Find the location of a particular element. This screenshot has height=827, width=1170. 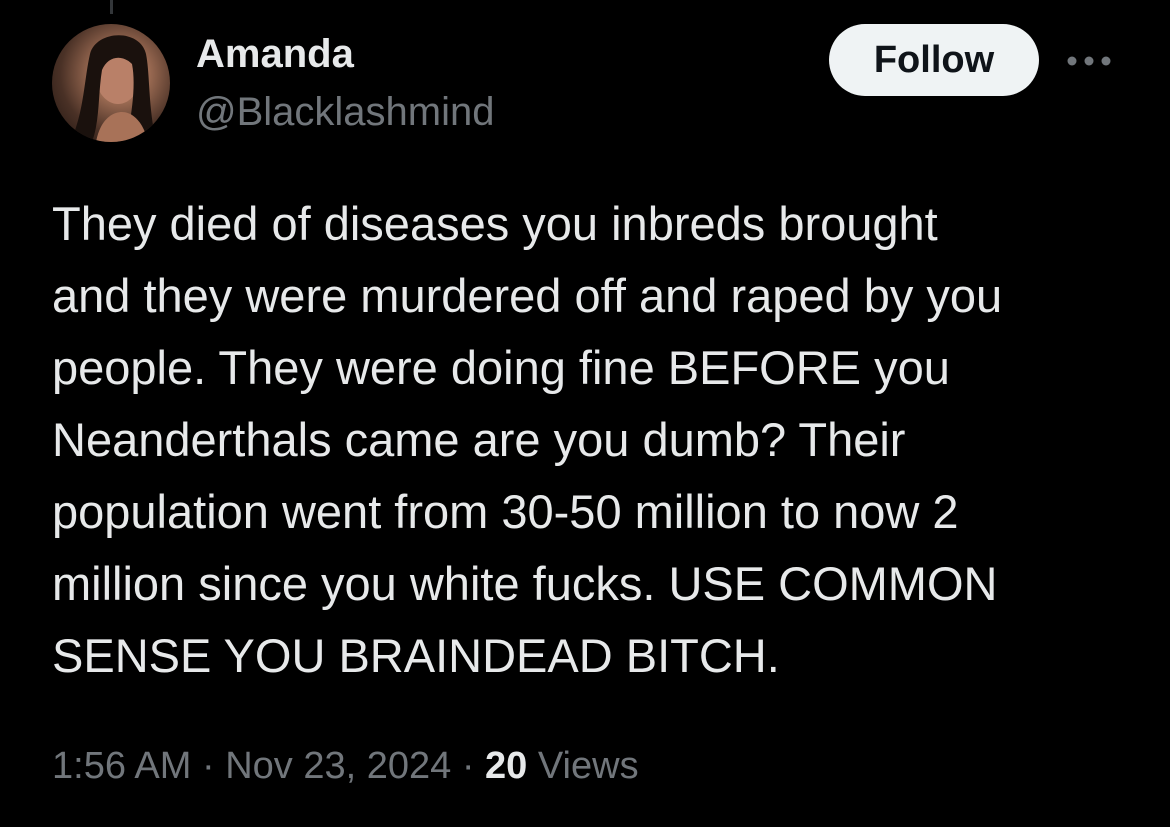

follow-button: Follow is located at coordinates (934, 60).